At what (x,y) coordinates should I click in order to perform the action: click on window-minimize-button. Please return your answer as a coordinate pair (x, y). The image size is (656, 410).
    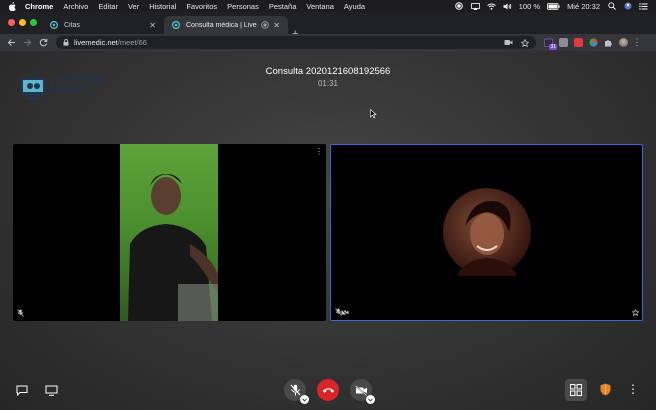
    Looking at the image, I should click on (22, 22).